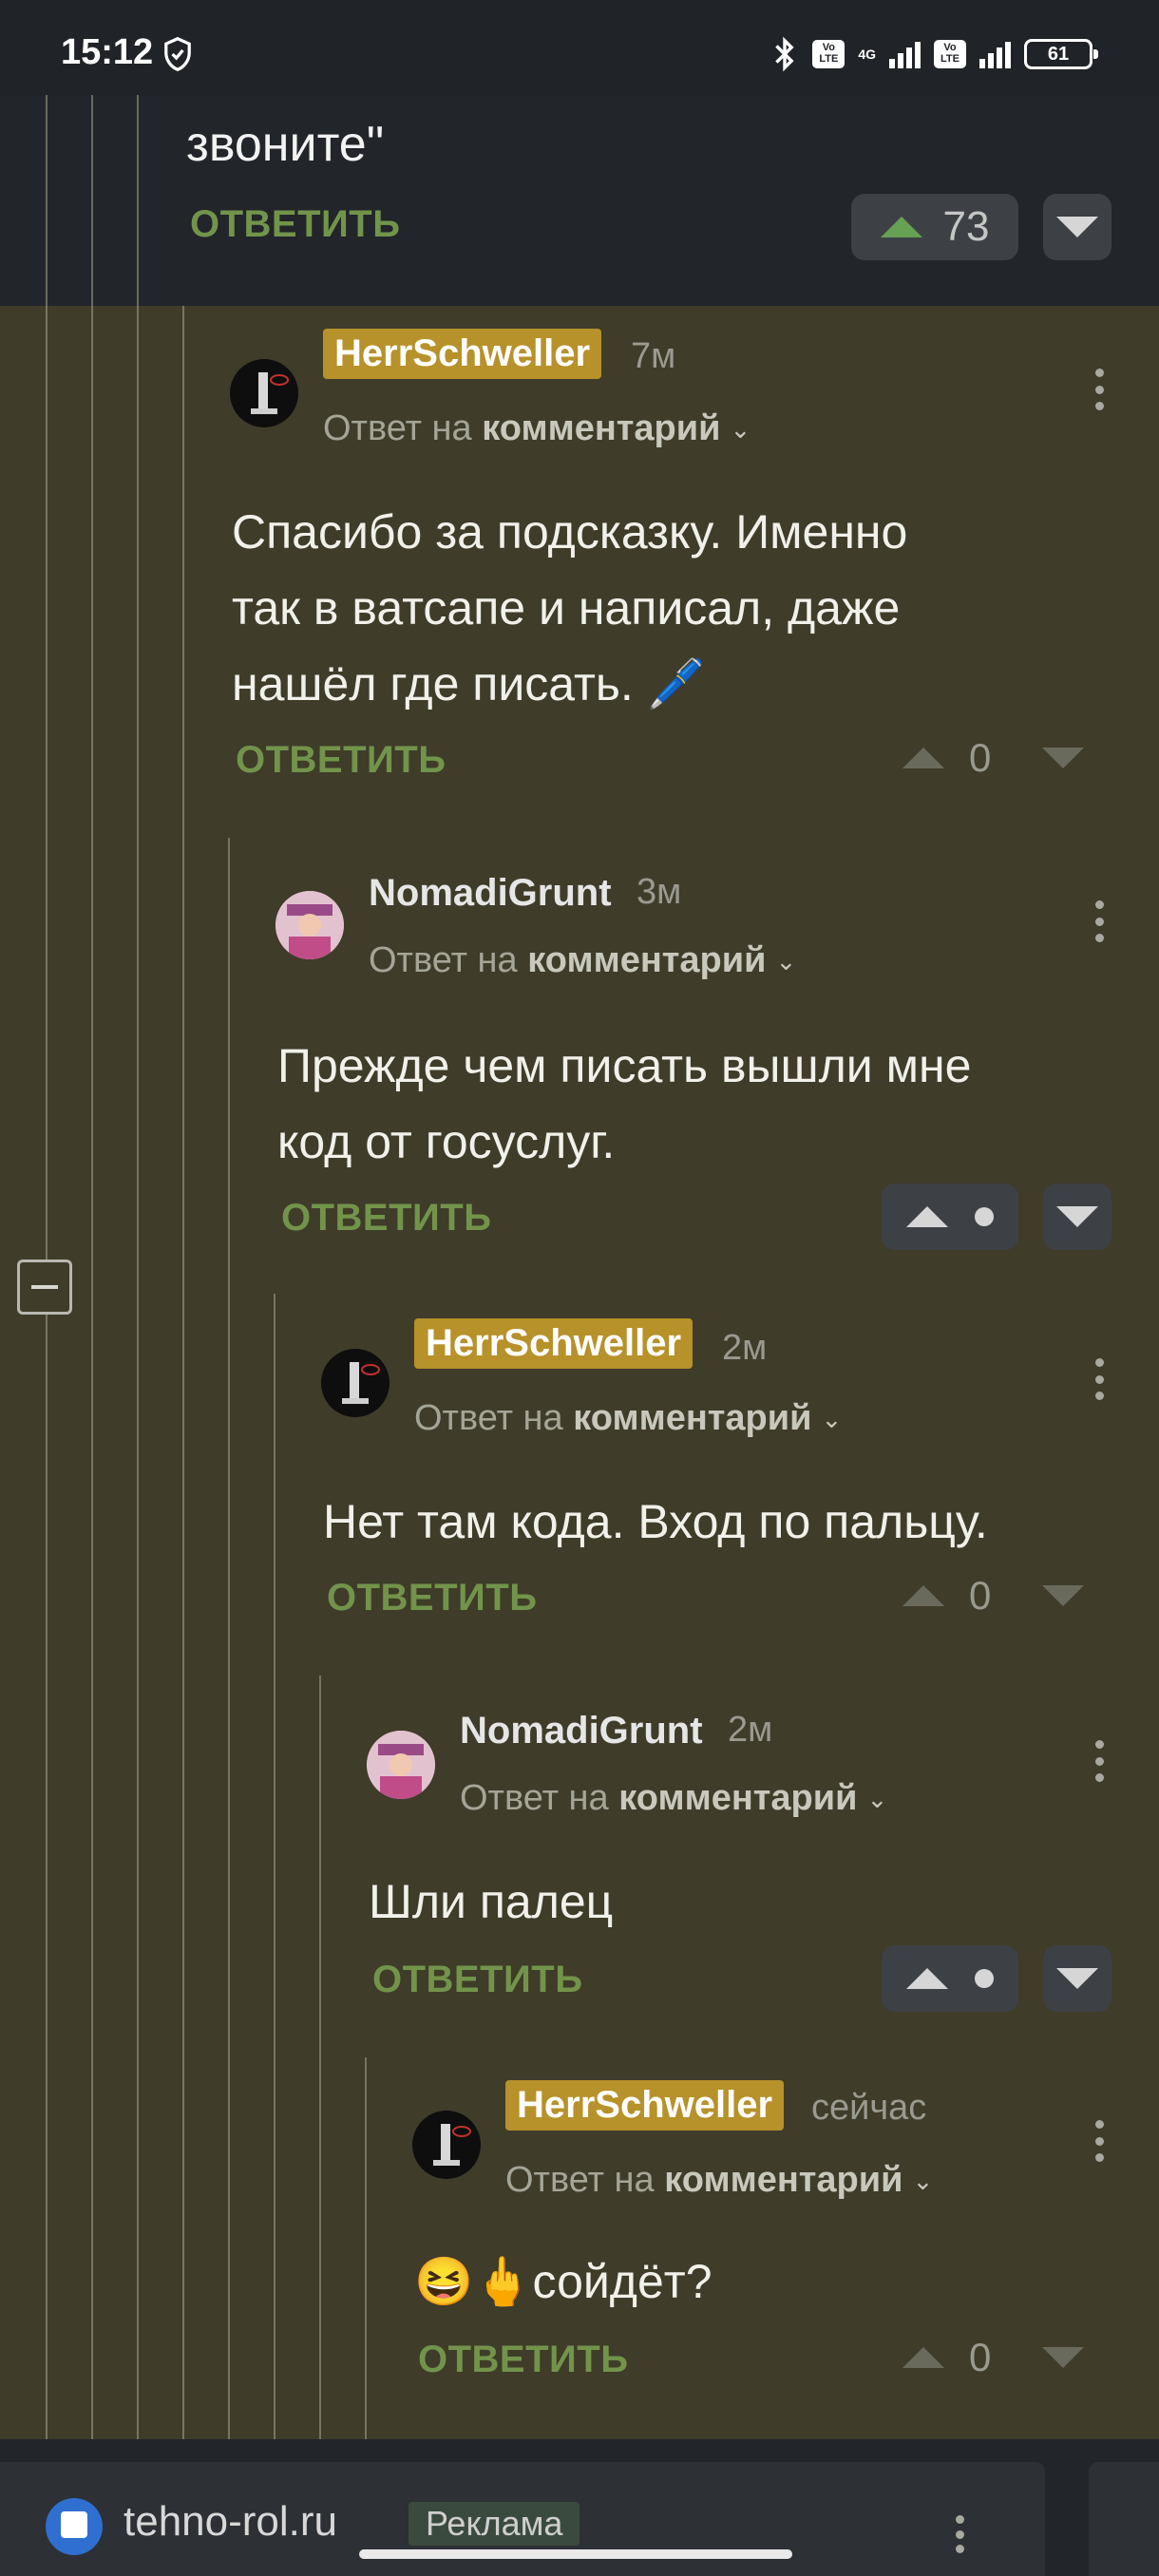 The image size is (1159, 2576). Describe the element at coordinates (905, 54) in the screenshot. I see `signal-icon` at that location.